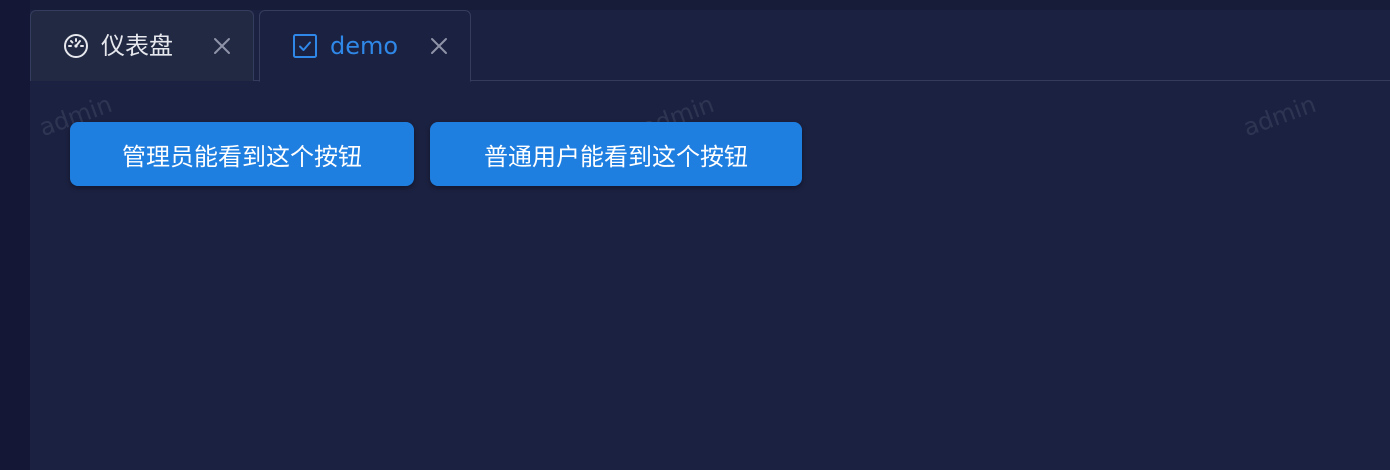  I want to click on checkbox-icon, so click(305, 46).